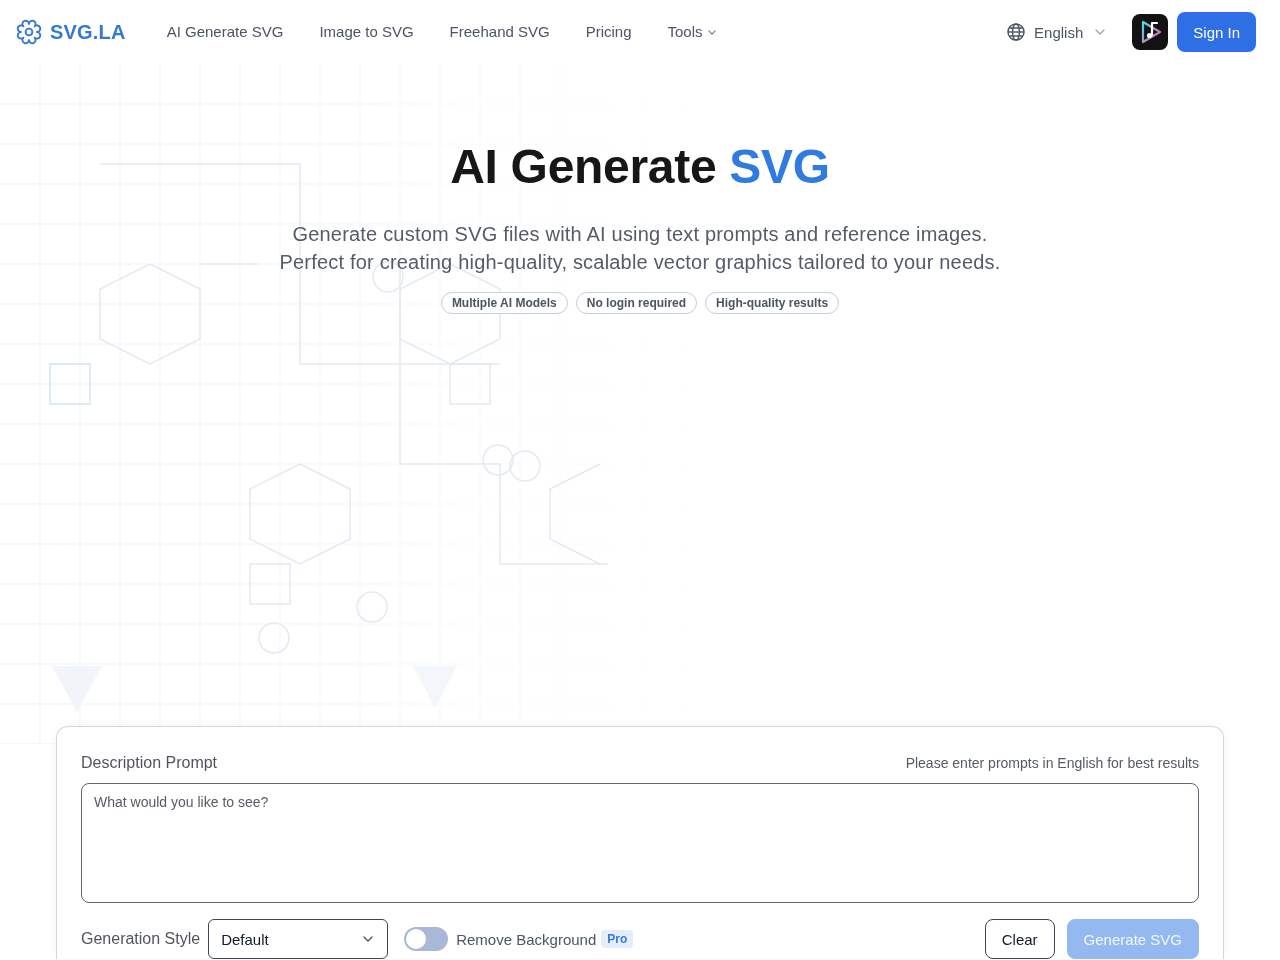 The width and height of the screenshot is (1280, 960). I want to click on nav-dropdown: Tools, so click(691, 32).